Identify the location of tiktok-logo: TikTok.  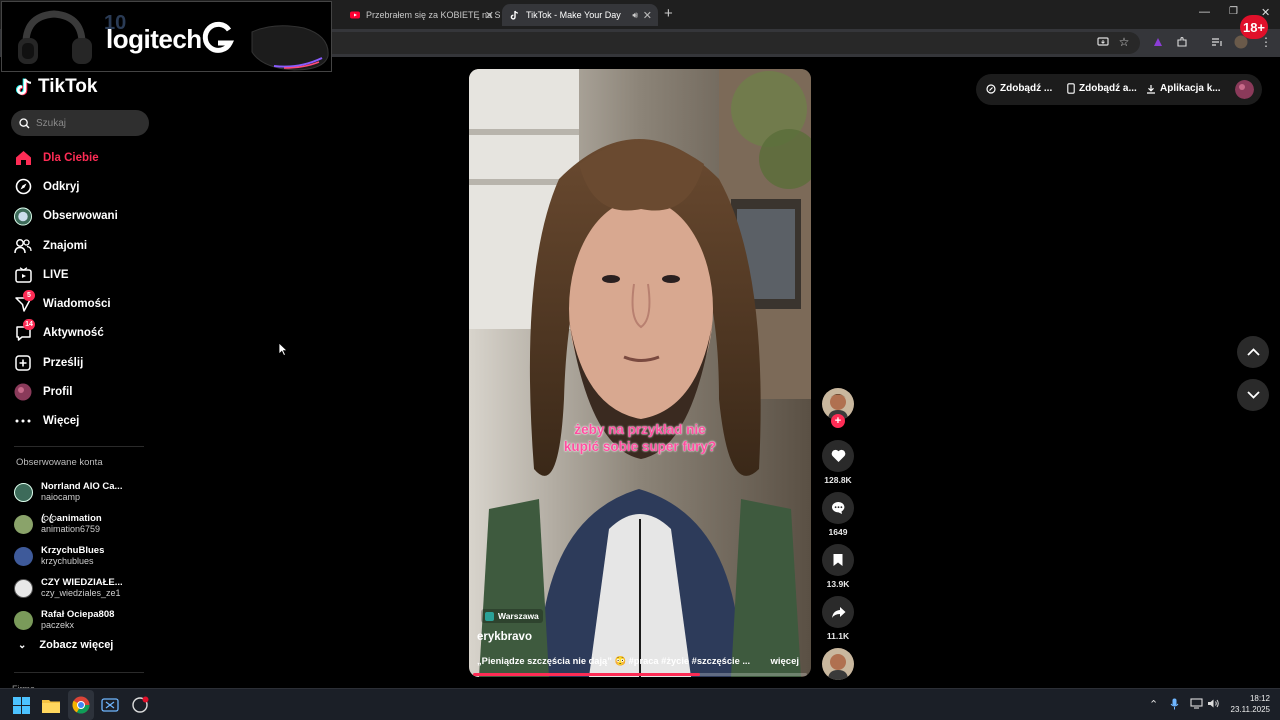
(56, 87).